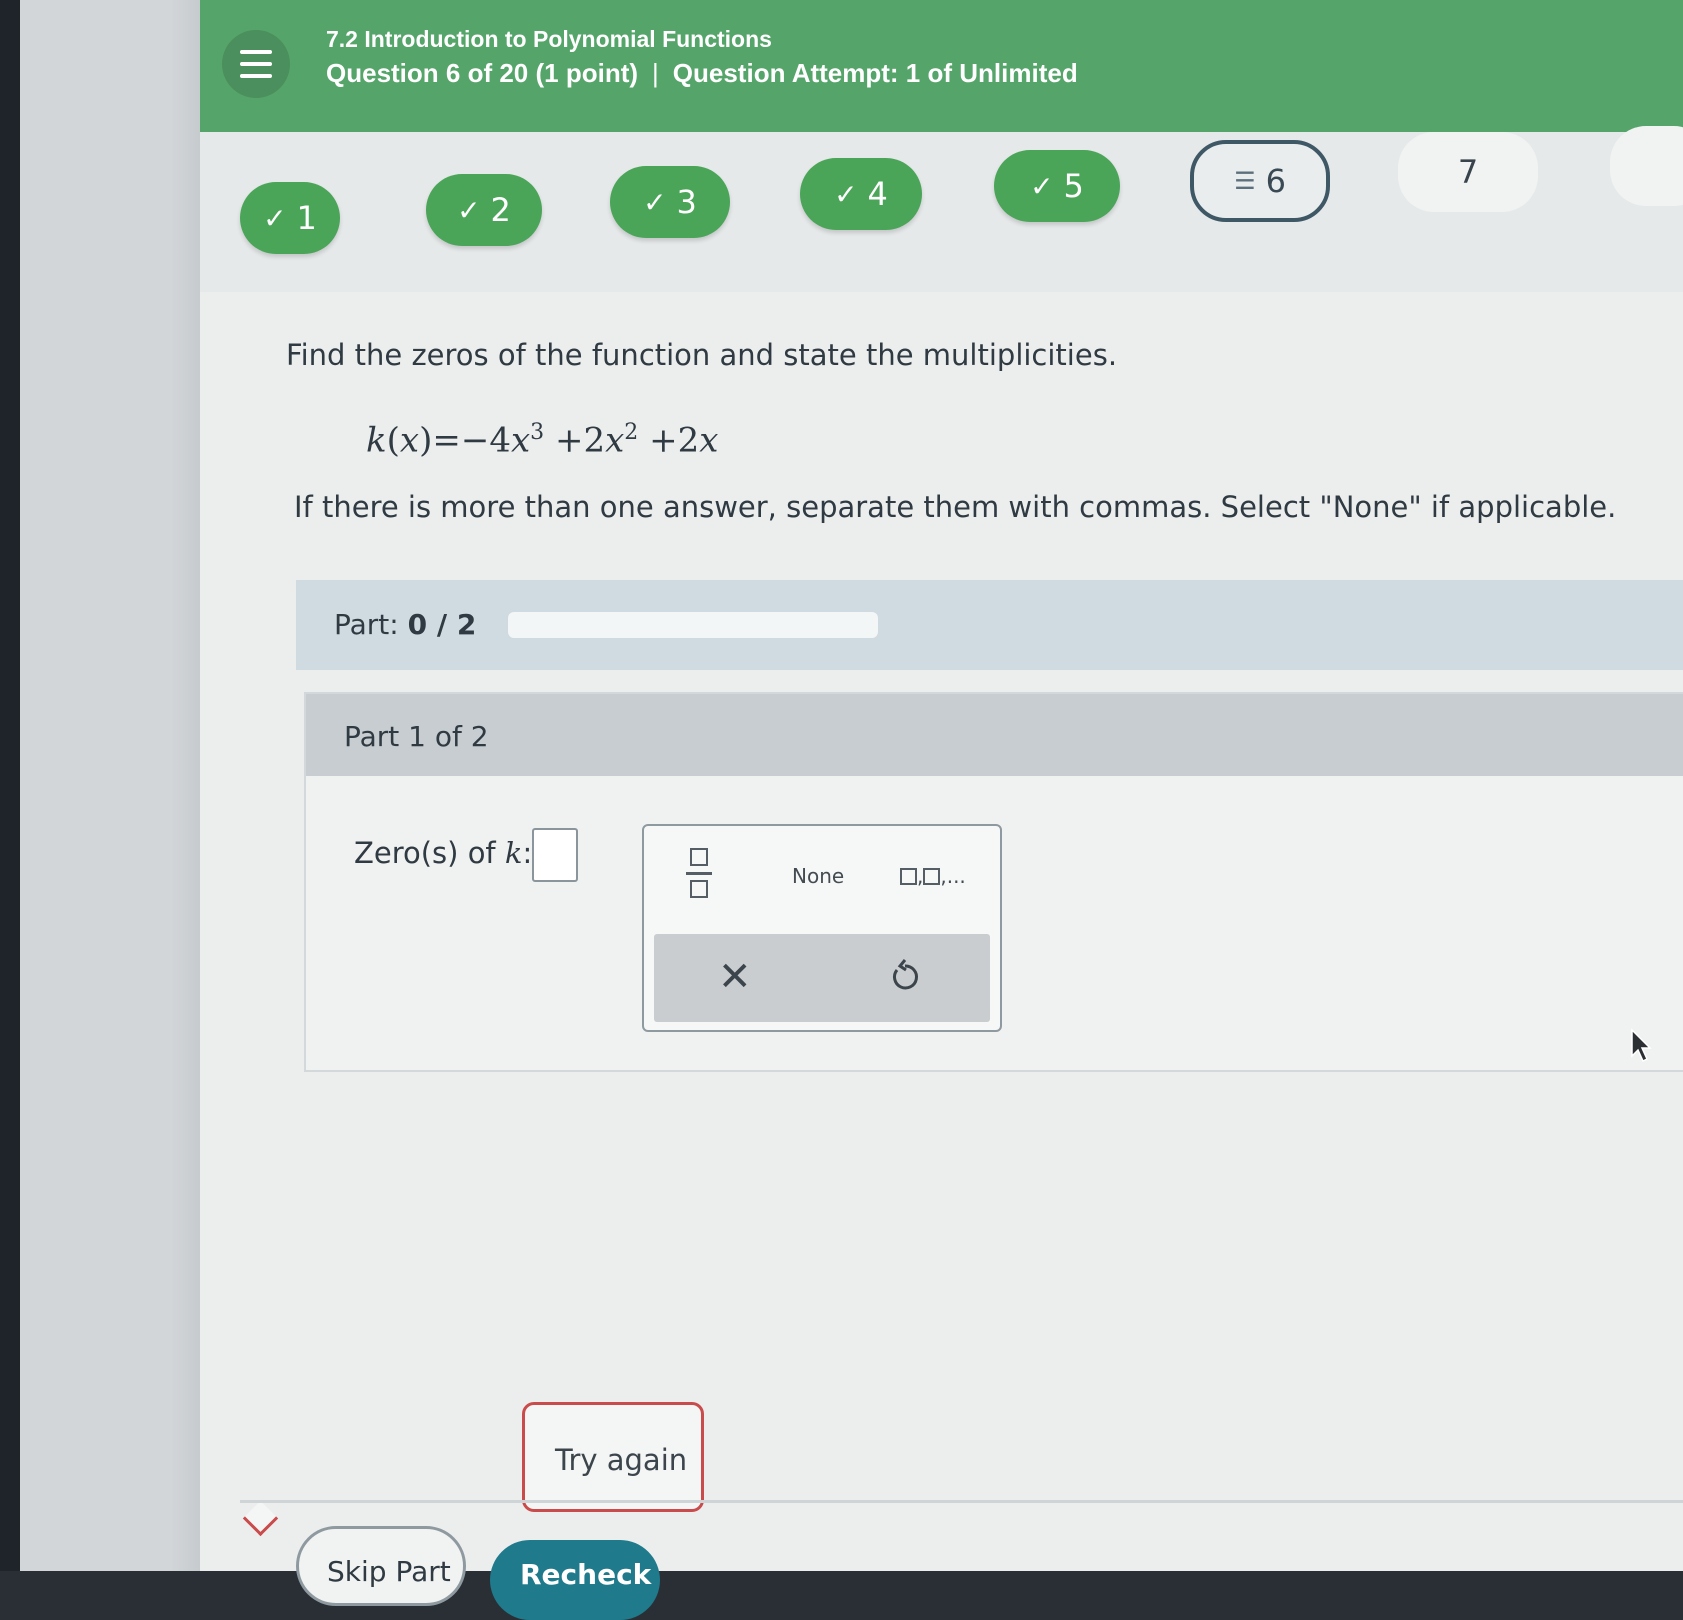 The height and width of the screenshot is (1620, 1683). Describe the element at coordinates (1073, 186) in the screenshot. I see `question-pill-label: 5` at that location.